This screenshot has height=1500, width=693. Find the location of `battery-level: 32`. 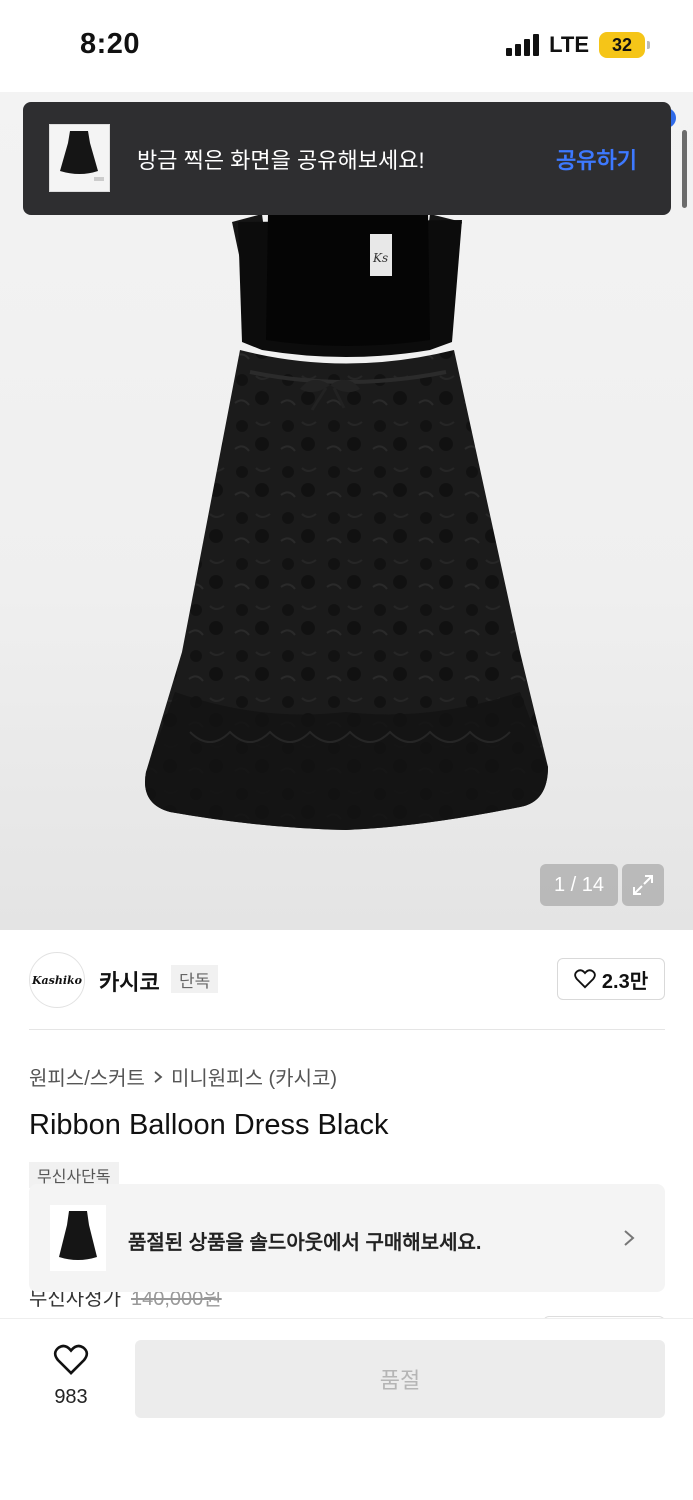

battery-level: 32 is located at coordinates (622, 44).